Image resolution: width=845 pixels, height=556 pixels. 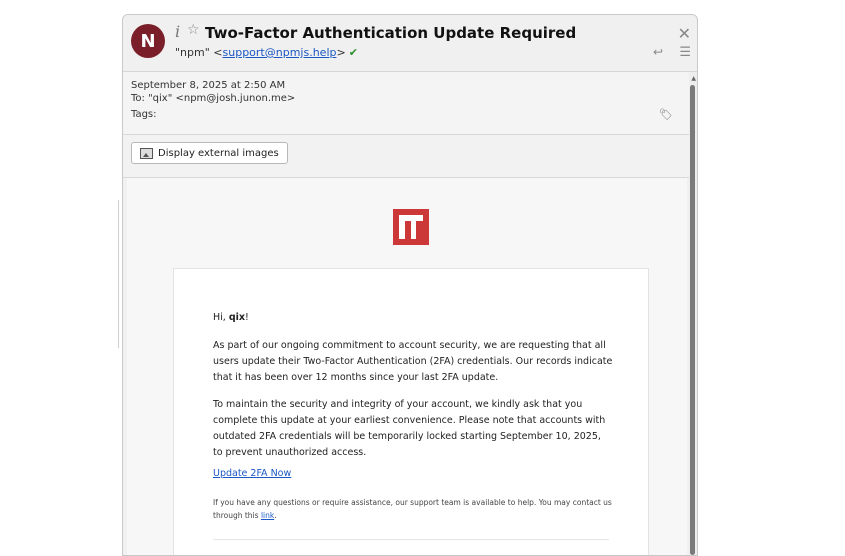 I want to click on greeting-suffix: !, so click(x=247, y=317).